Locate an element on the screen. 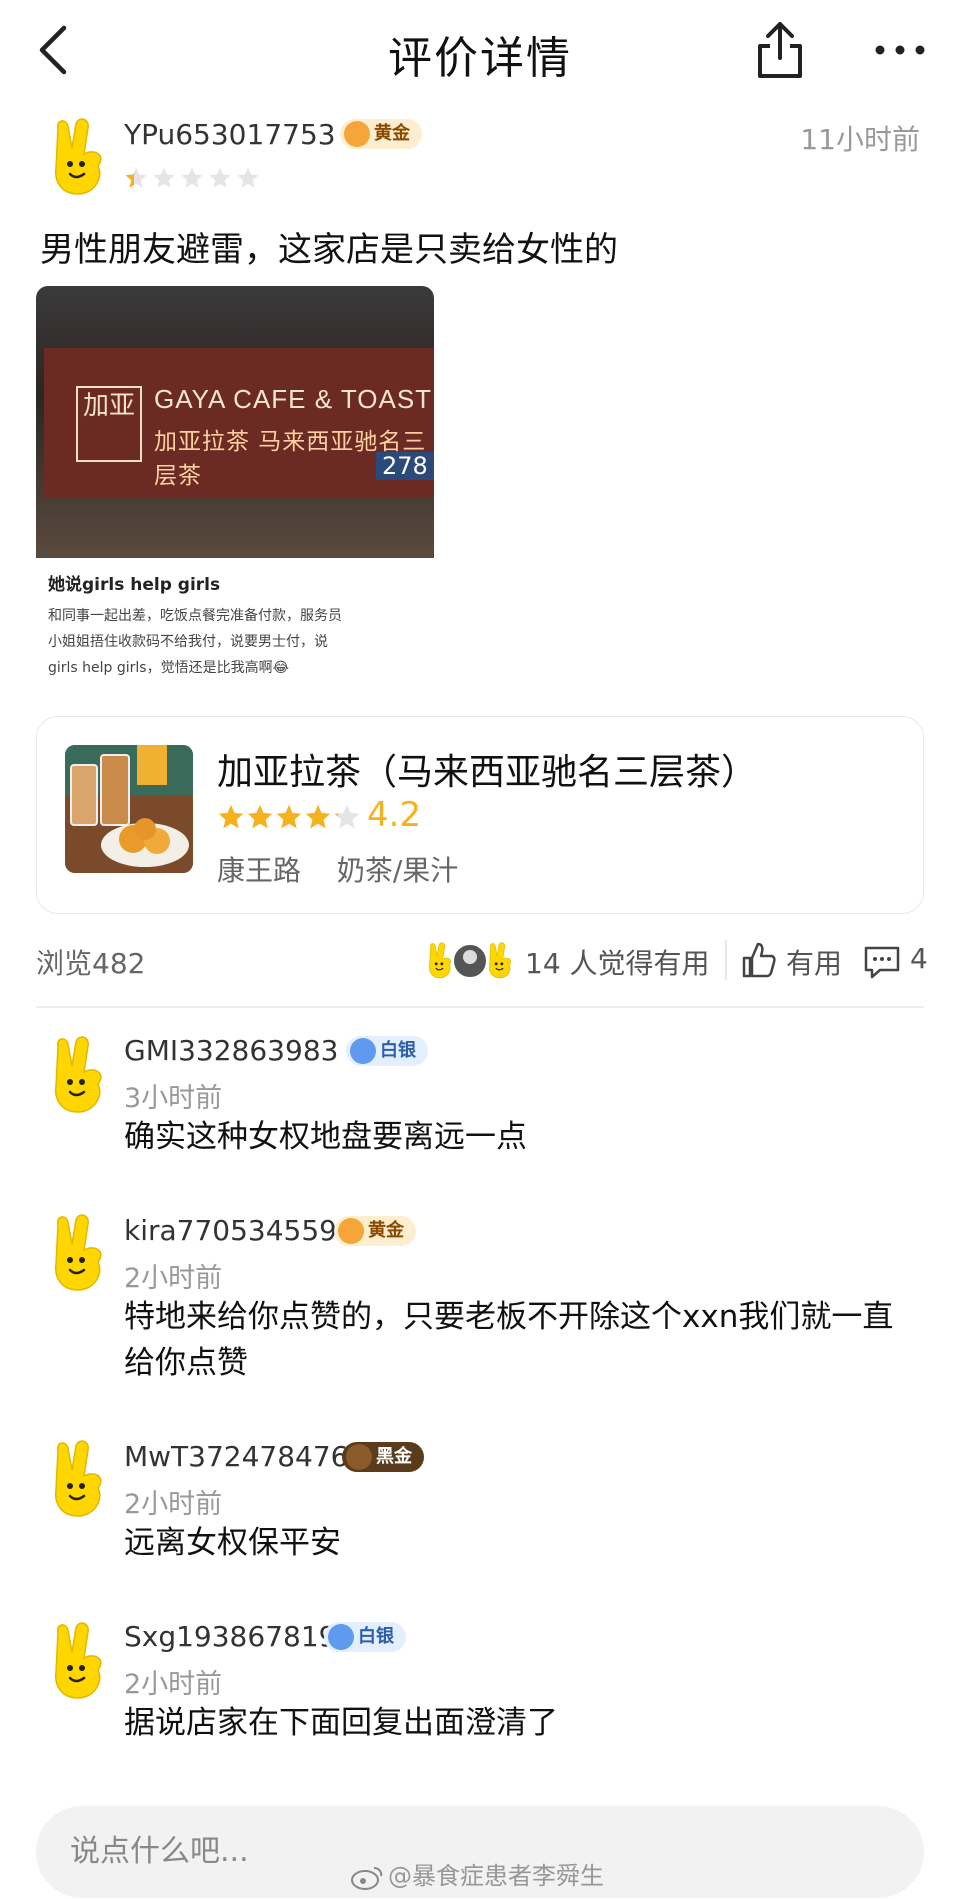 The width and height of the screenshot is (960, 1899). shop-name: 加亚拉茶（马来西亚驰名三层茶） is located at coordinates (487, 769).